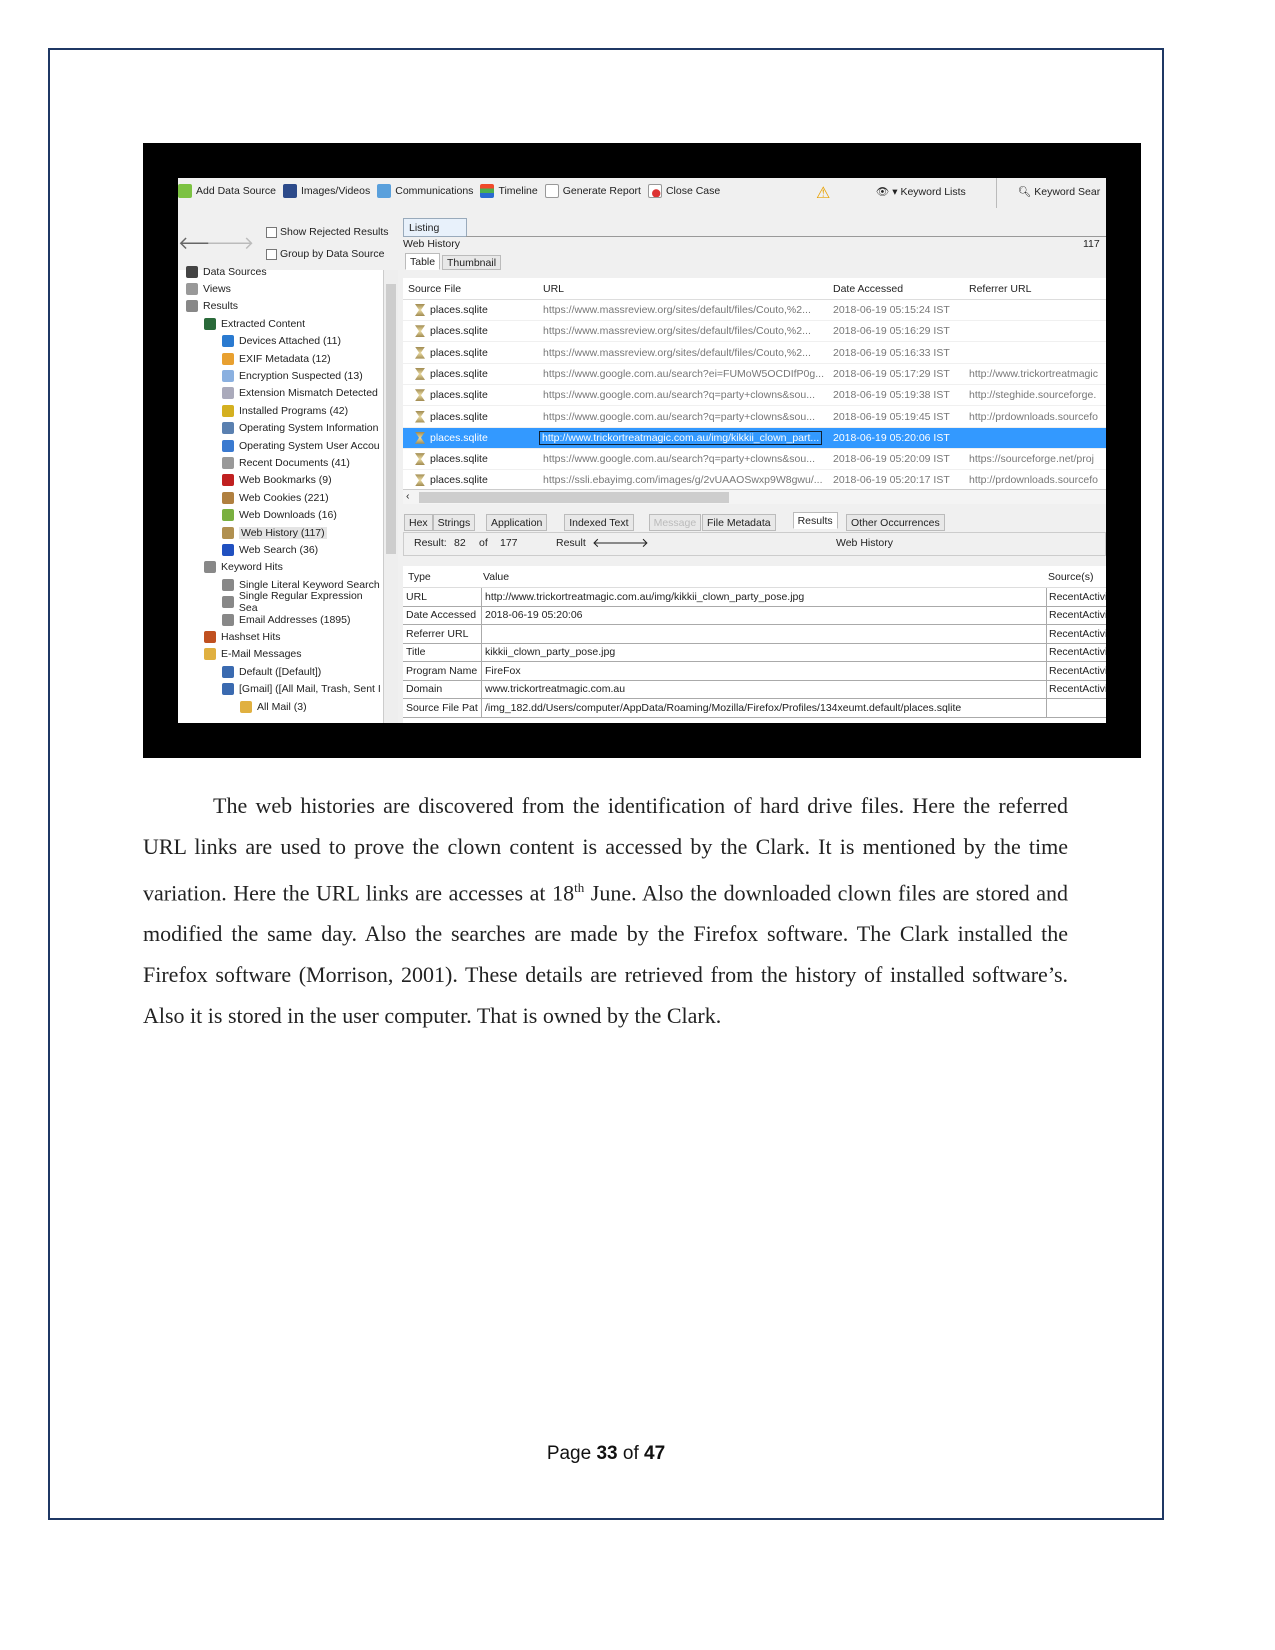 The image size is (1275, 1650). I want to click on close-case-button: Close Case, so click(683, 191).